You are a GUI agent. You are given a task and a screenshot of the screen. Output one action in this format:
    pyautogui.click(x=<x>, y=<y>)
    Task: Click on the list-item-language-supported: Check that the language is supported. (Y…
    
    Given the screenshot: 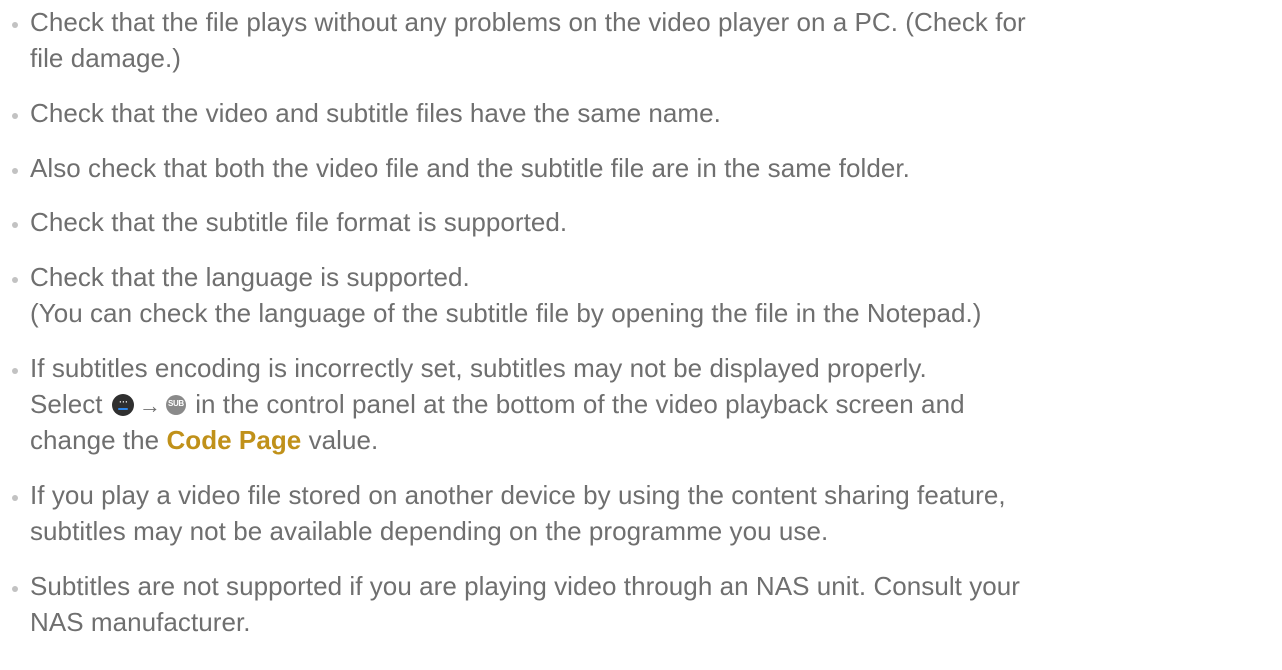 What is the action you would take?
    pyautogui.click(x=652, y=295)
    